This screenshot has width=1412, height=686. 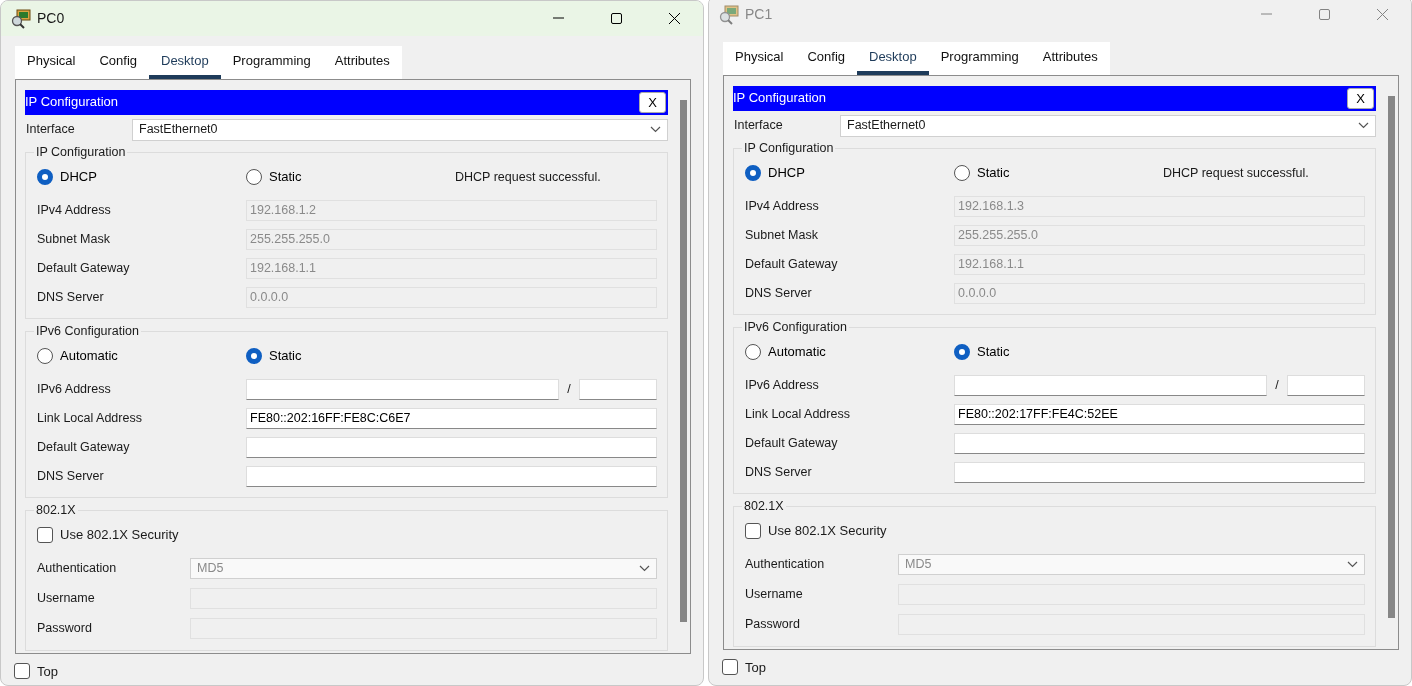 I want to click on window-title: PC0, so click(x=51, y=18).